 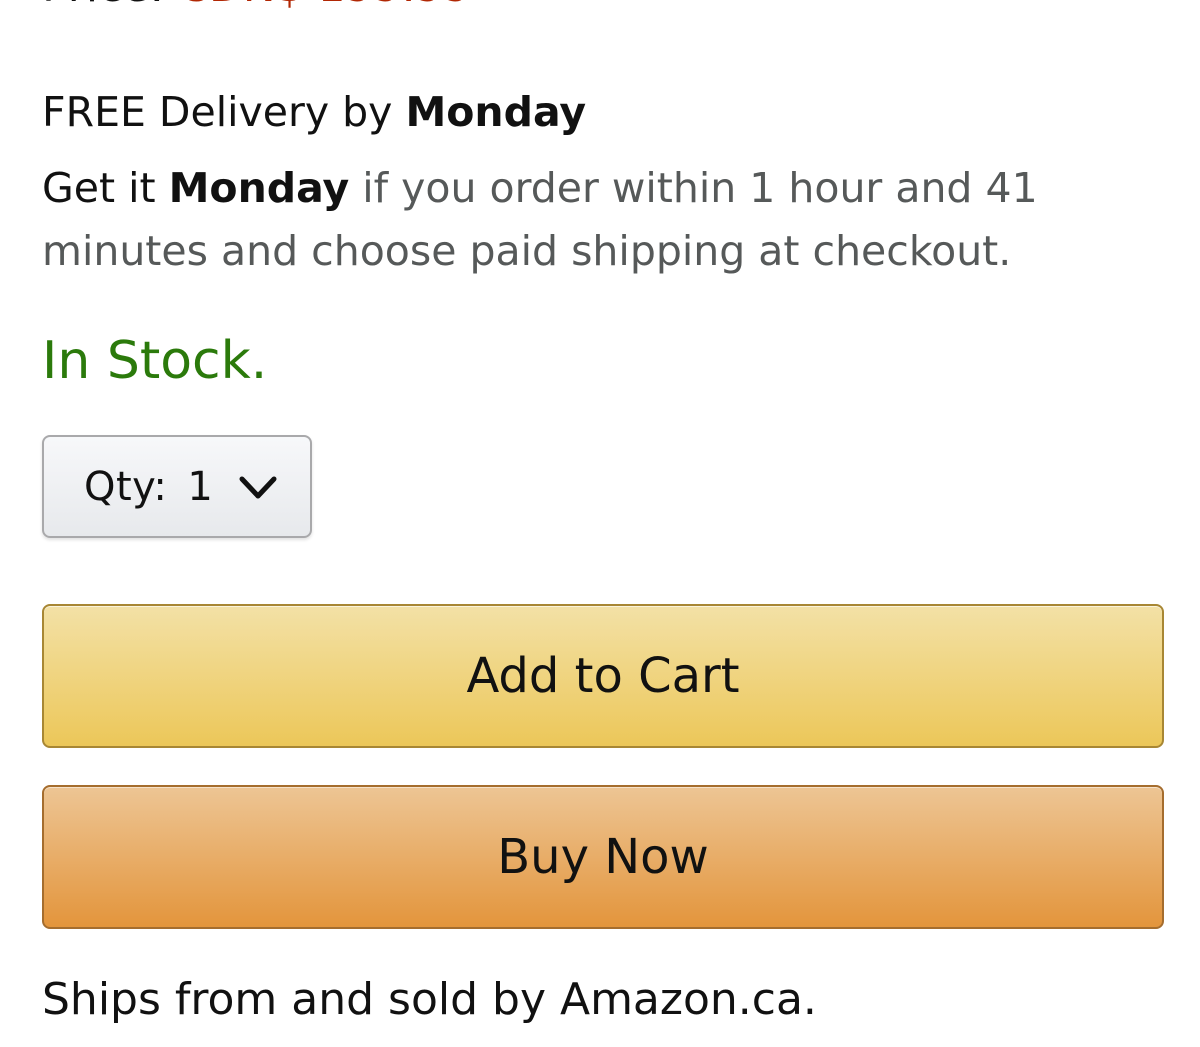 I want to click on availability-status: In Stock., so click(x=155, y=361).